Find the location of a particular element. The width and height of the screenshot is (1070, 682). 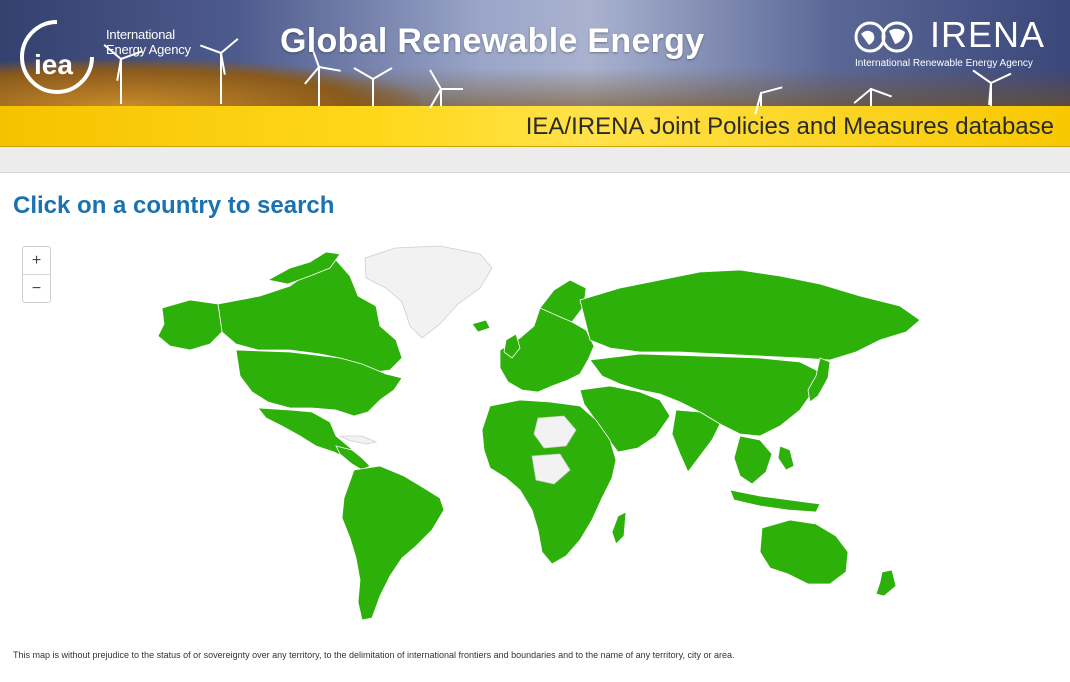

iea-org-name: International Energy Agency is located at coordinates (148, 42).